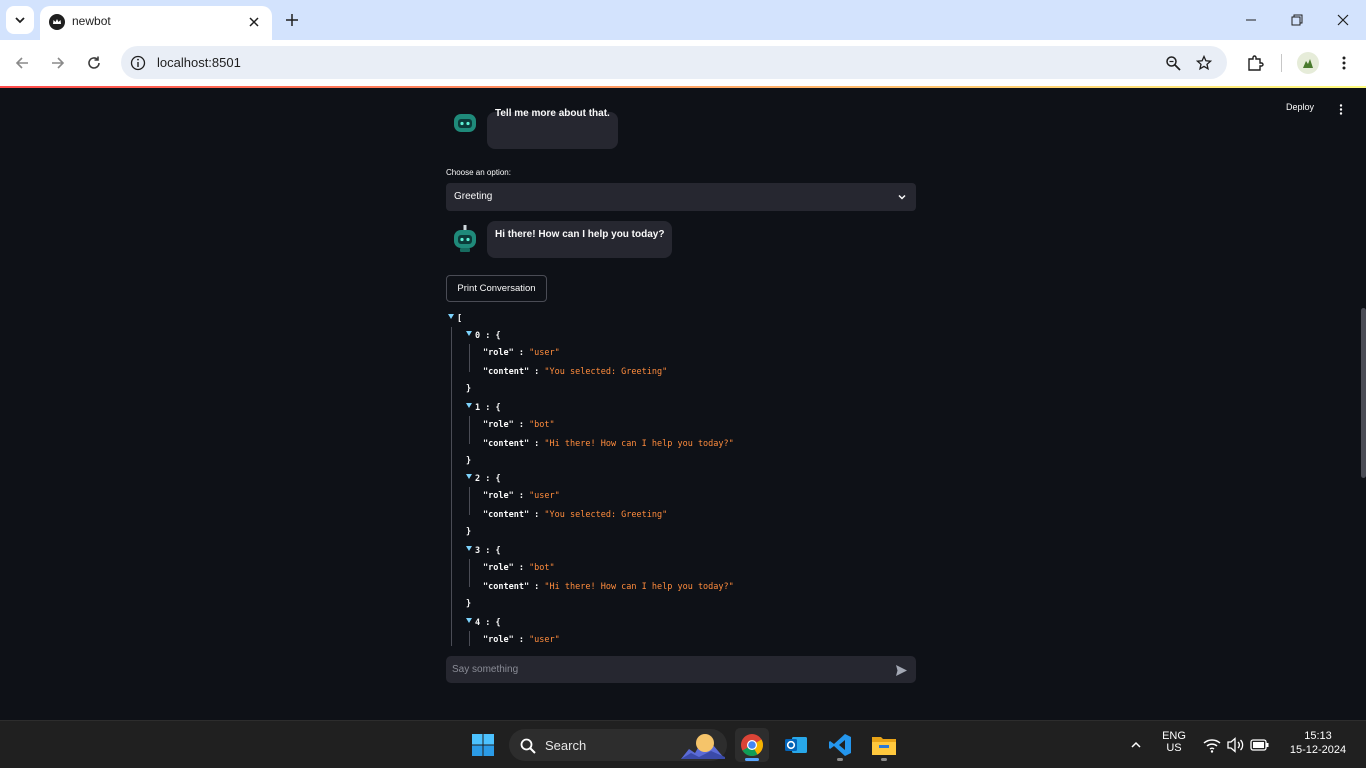  I want to click on profile-avatar, so click(1308, 63).